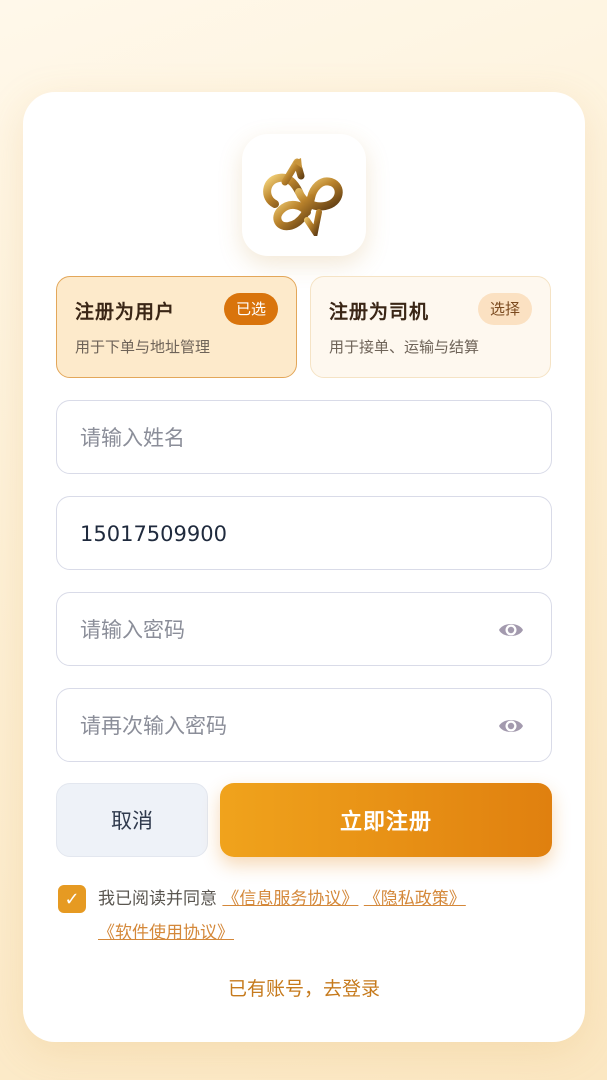 The height and width of the screenshot is (1080, 607). What do you see at coordinates (430, 327) in the screenshot?
I see `role-driver-card: 注册为司机 用于接单、运输与结算 选择` at bounding box center [430, 327].